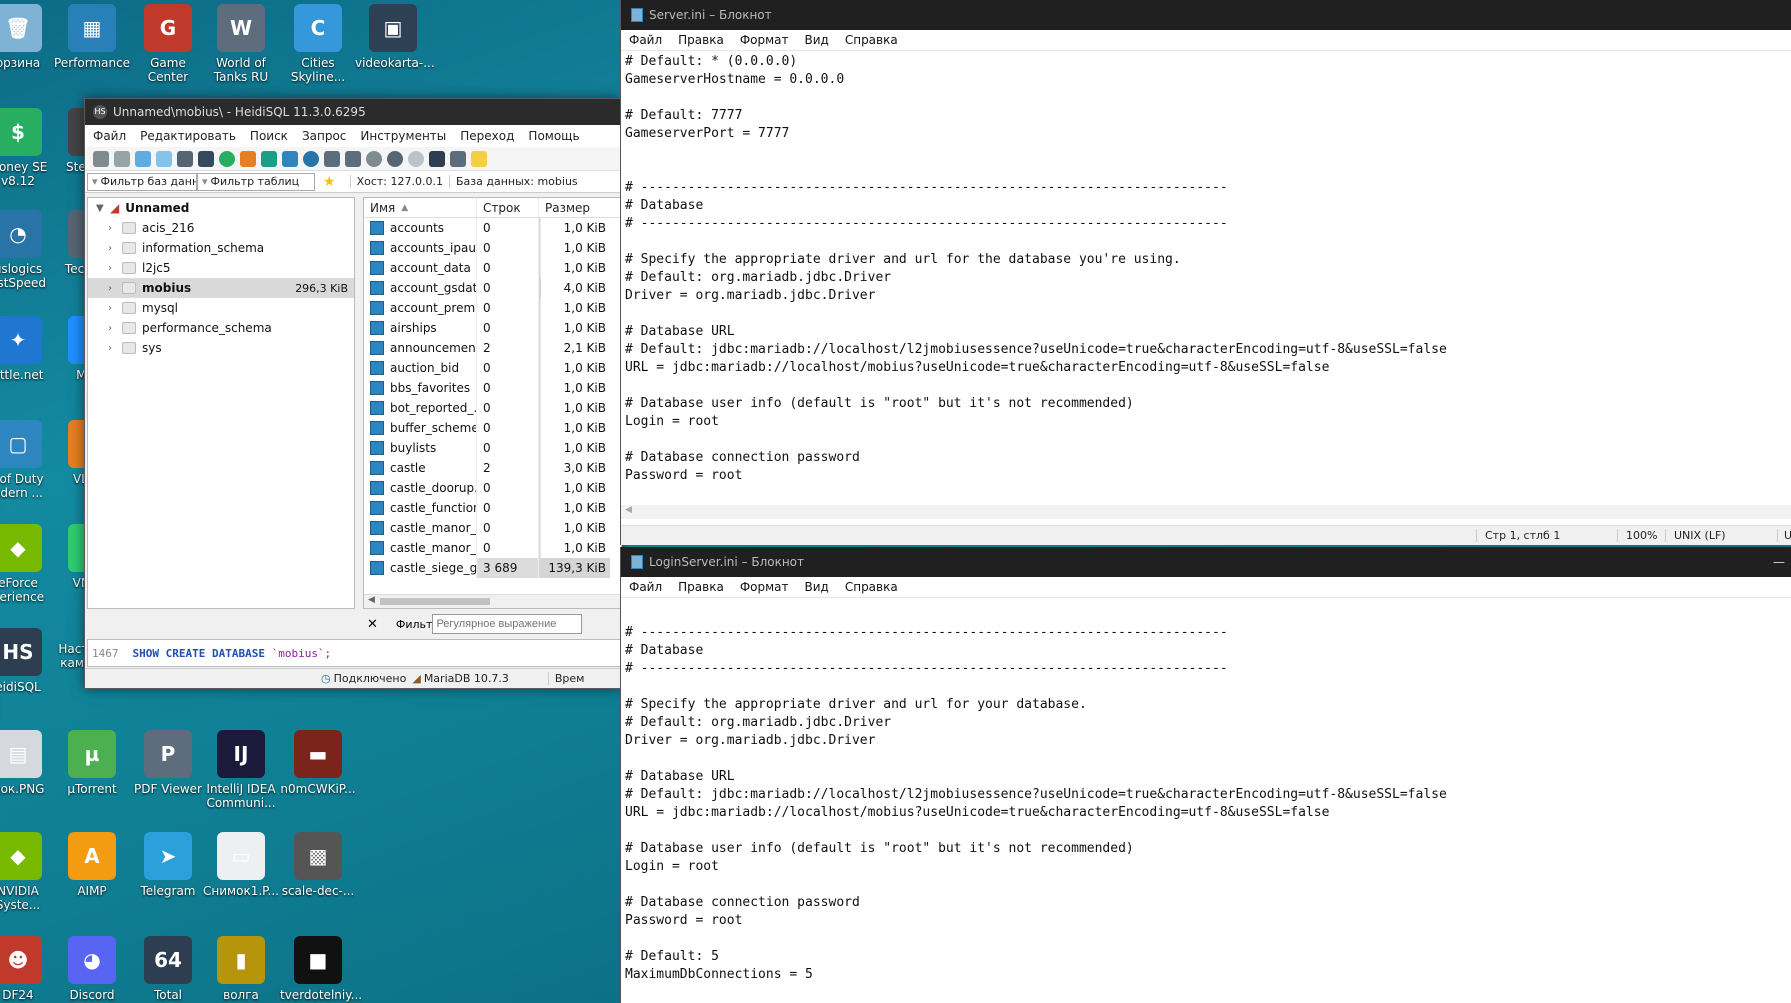  What do you see at coordinates (458, 158) in the screenshot?
I see `run-icon` at bounding box center [458, 158].